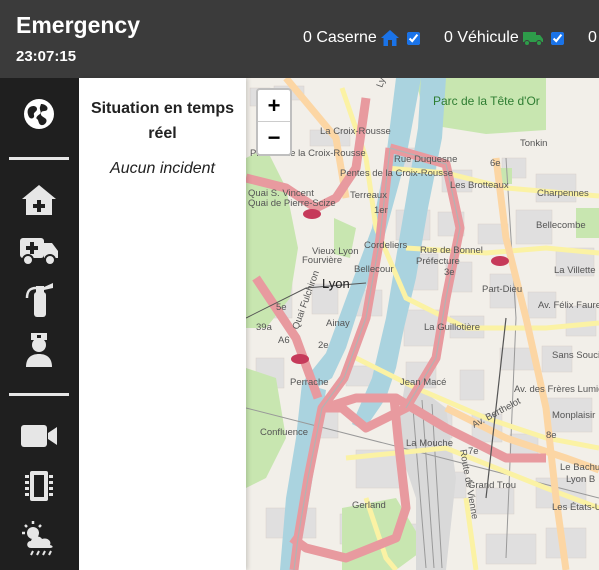 The width and height of the screenshot is (599, 570). Describe the element at coordinates (162, 168) in the screenshot. I see `empty-incidents-message: Aucun incident` at that location.